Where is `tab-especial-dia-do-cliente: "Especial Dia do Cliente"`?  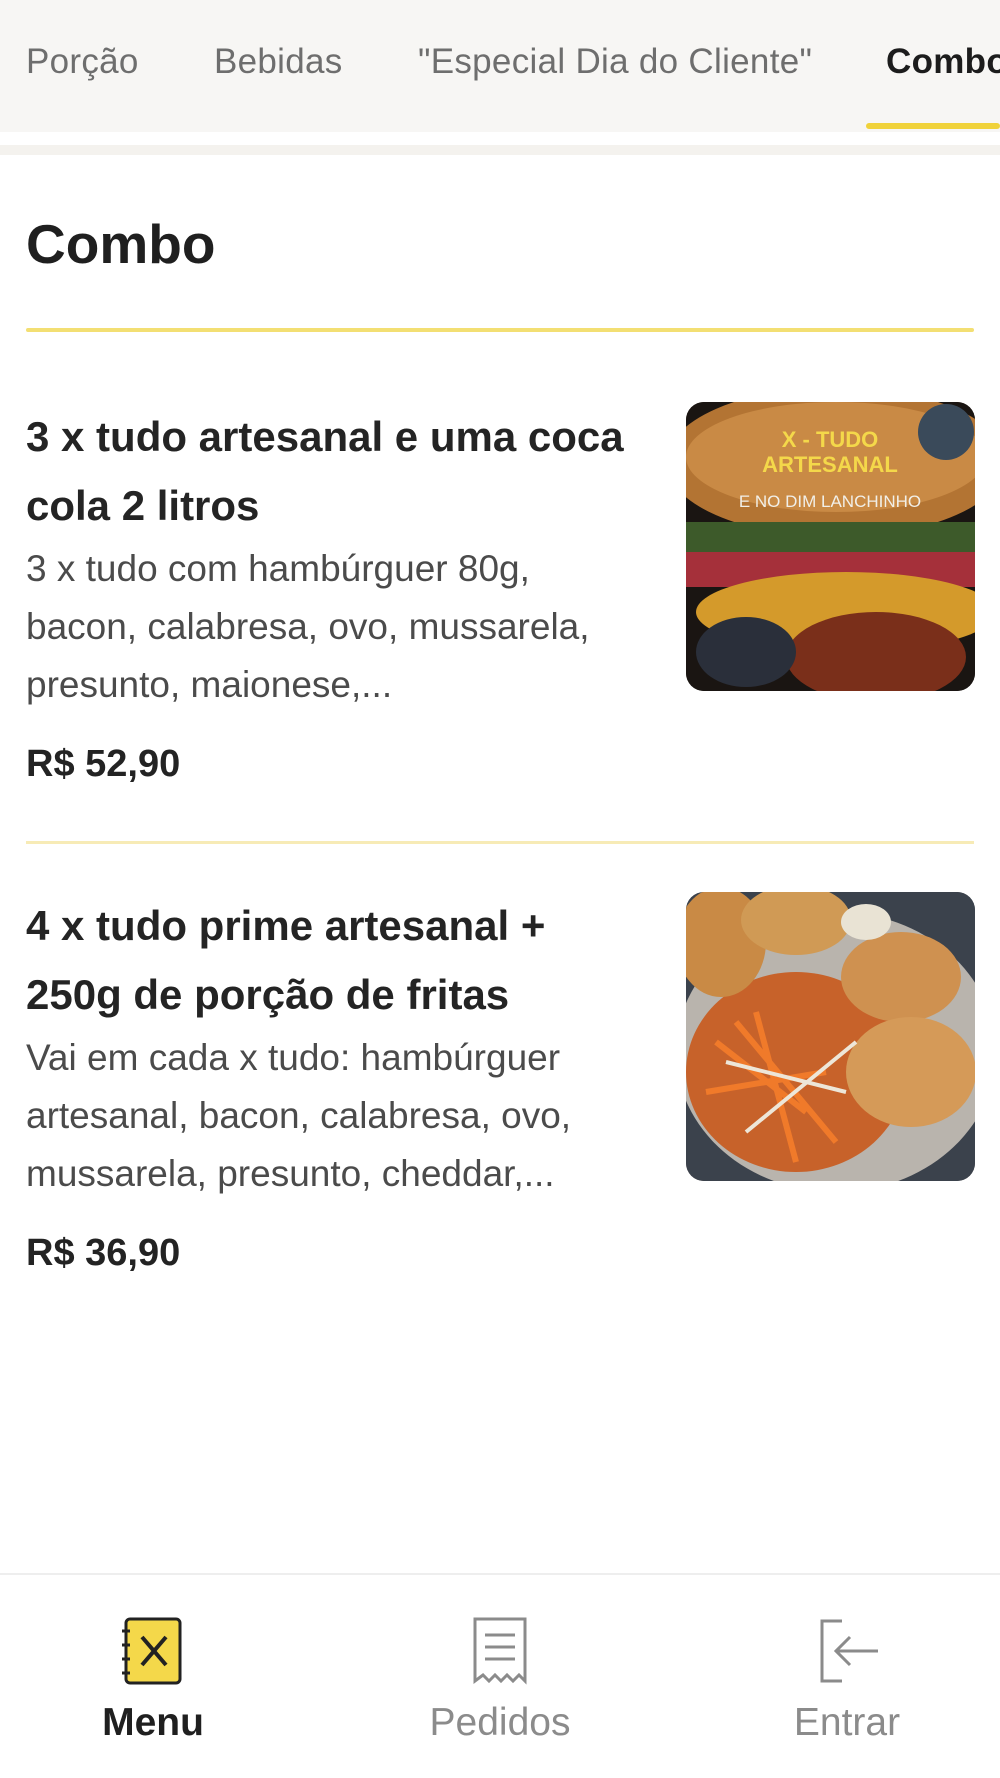
tab-especial-dia-do-cliente: "Especial Dia do Cliente" is located at coordinates (615, 62).